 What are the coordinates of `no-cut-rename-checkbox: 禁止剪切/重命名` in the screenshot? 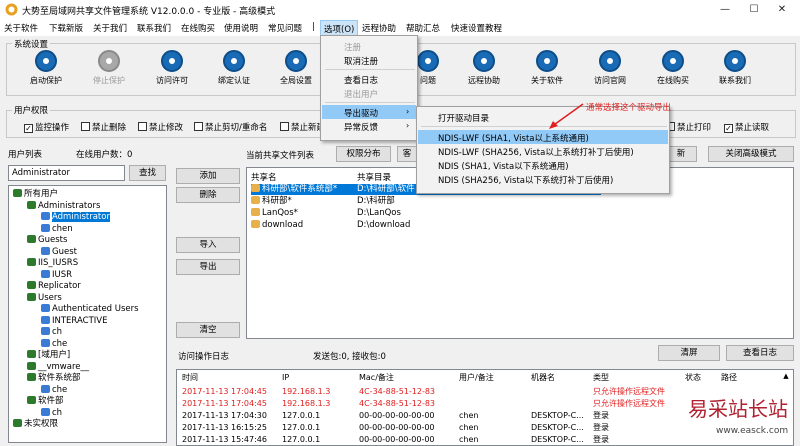 It's located at (230, 127).